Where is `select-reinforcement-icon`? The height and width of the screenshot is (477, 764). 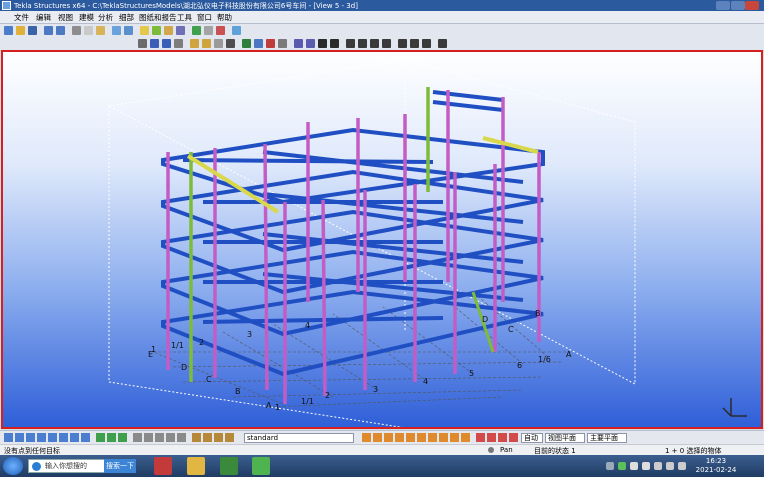
select-reinforcement-icon is located at coordinates (148, 437).